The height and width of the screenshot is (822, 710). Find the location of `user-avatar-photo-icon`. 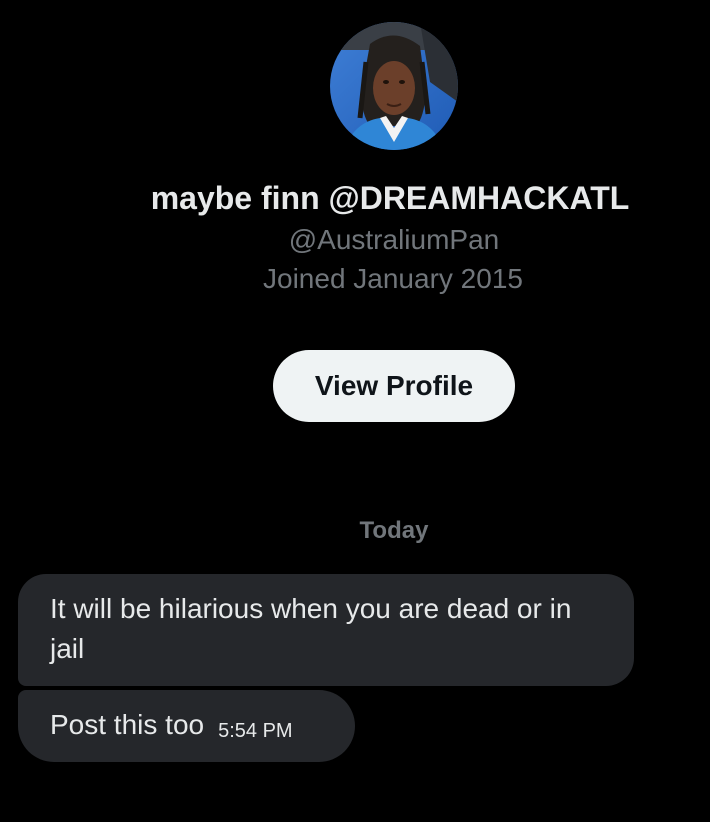

user-avatar-photo-icon is located at coordinates (394, 86).